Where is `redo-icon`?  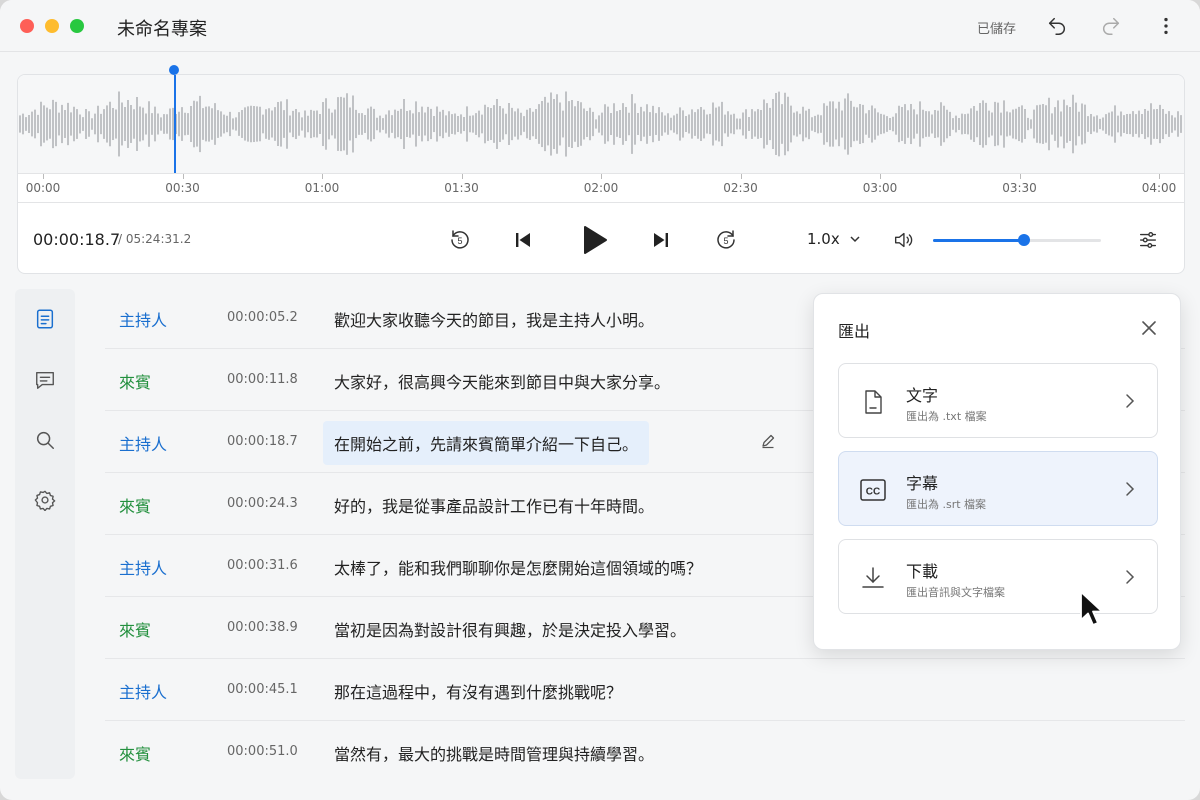 redo-icon is located at coordinates (1111, 26).